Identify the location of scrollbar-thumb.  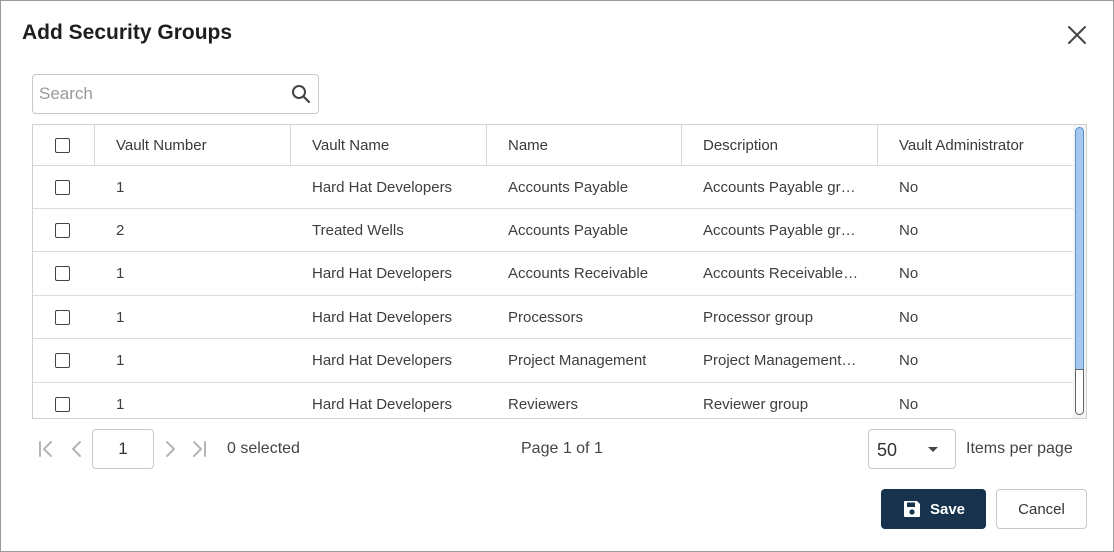
(1079, 271).